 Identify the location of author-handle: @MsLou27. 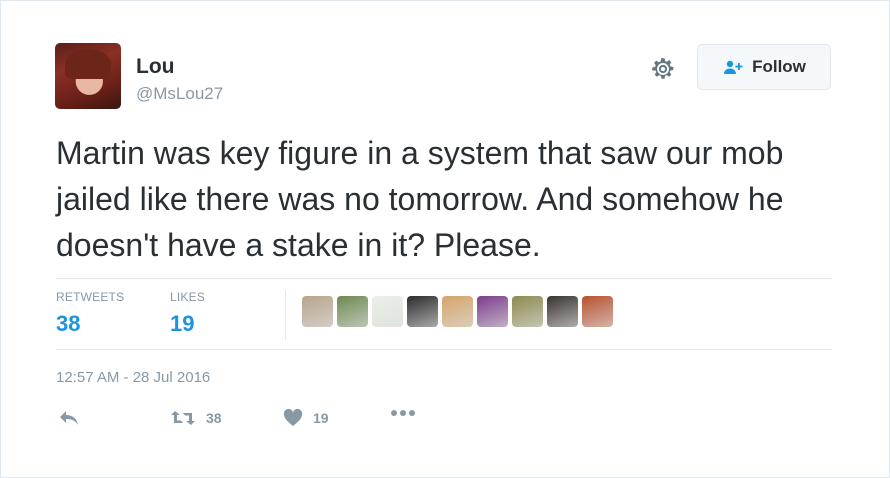
(179, 94).